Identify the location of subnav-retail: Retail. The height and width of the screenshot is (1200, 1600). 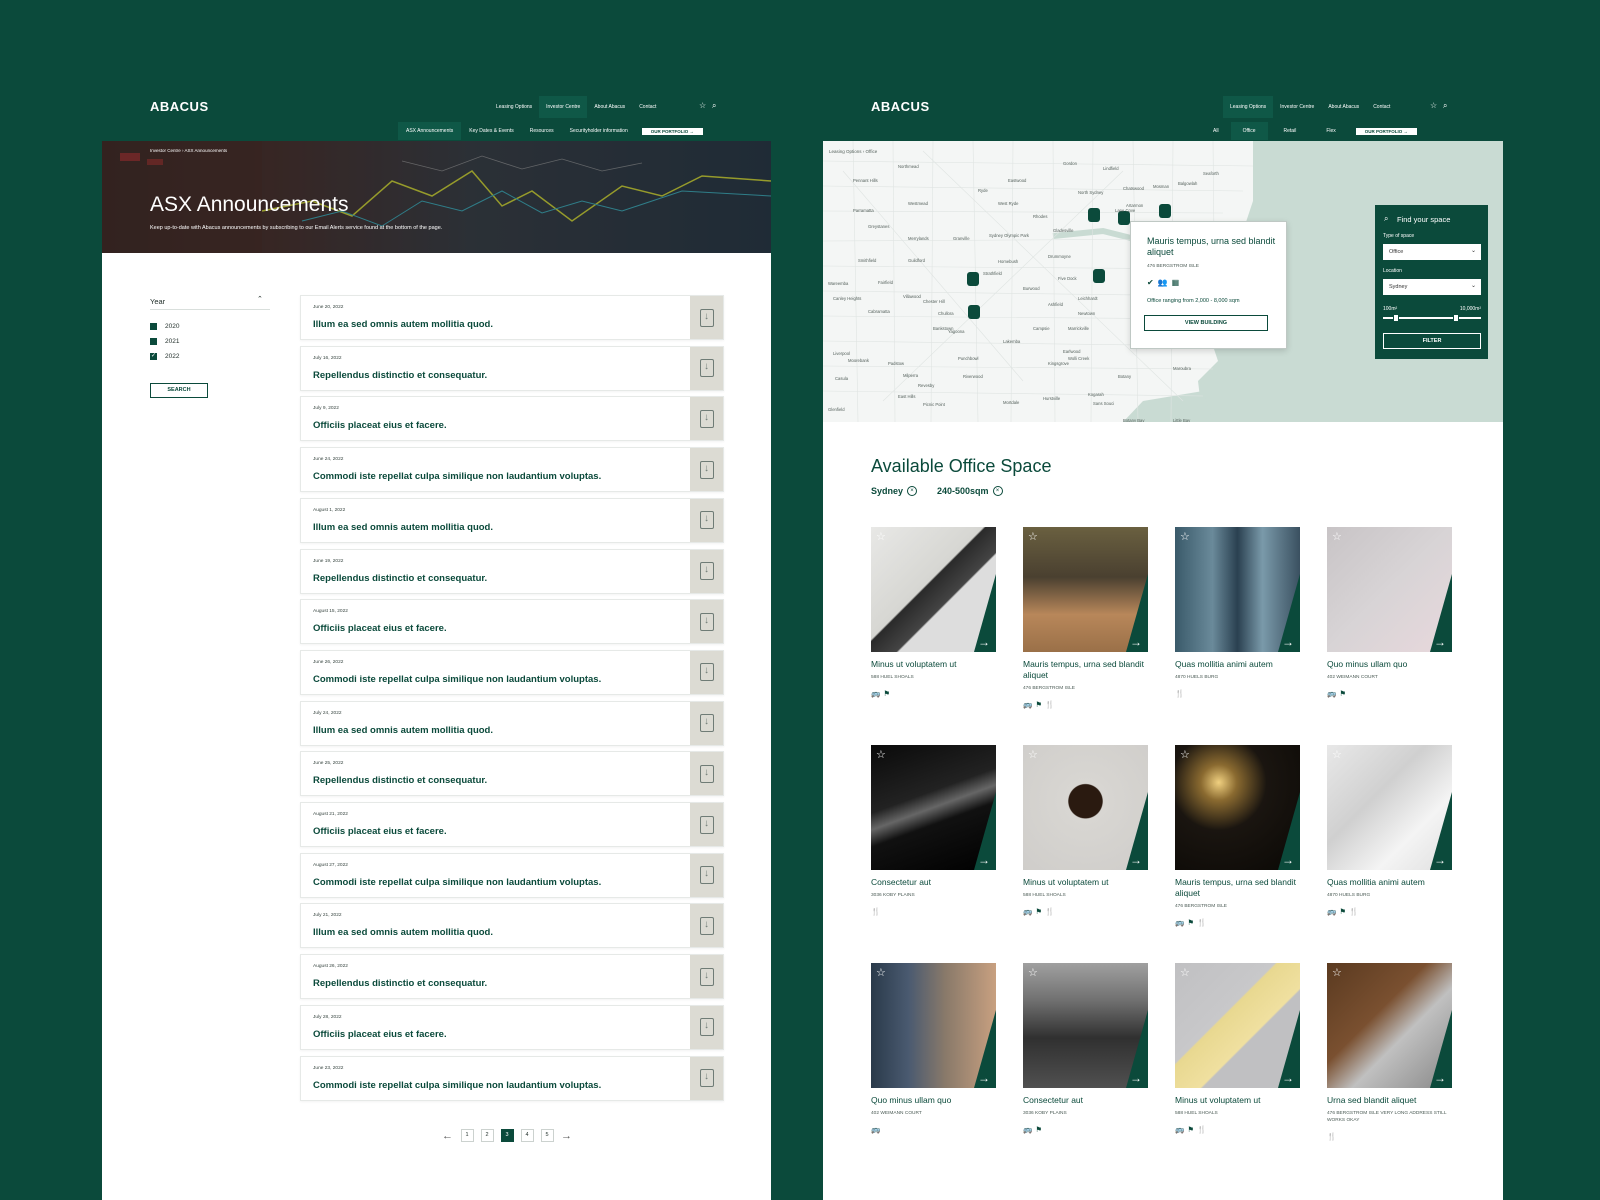
(1290, 131).